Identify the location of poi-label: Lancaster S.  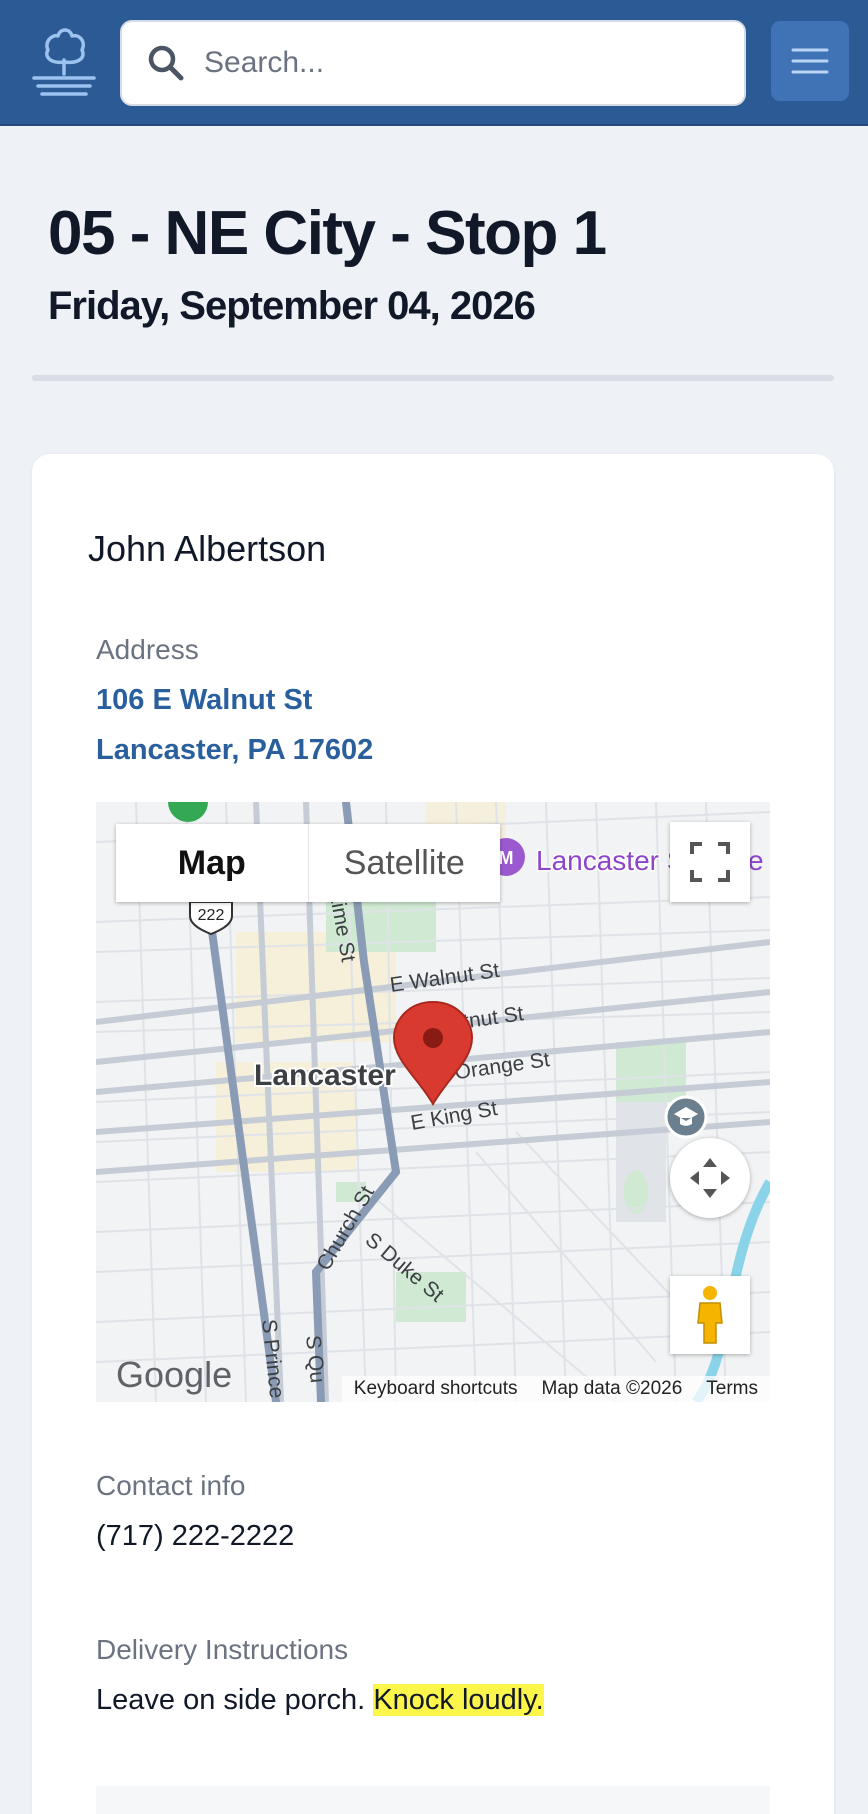
(610, 860).